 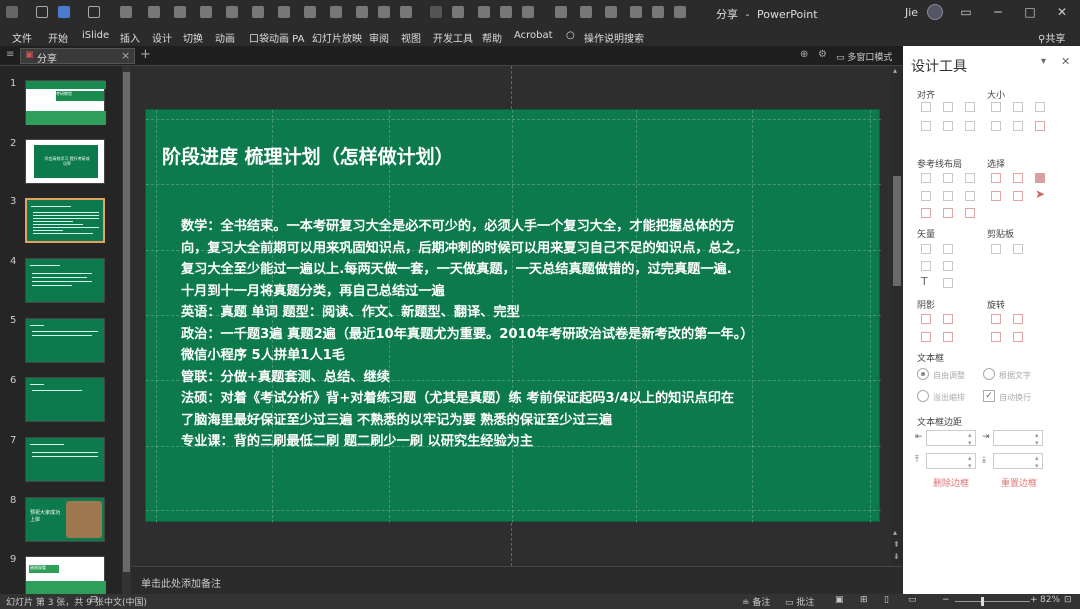 I want to click on tab-pocket-animation: 口袋动画 PA, so click(x=276, y=37).